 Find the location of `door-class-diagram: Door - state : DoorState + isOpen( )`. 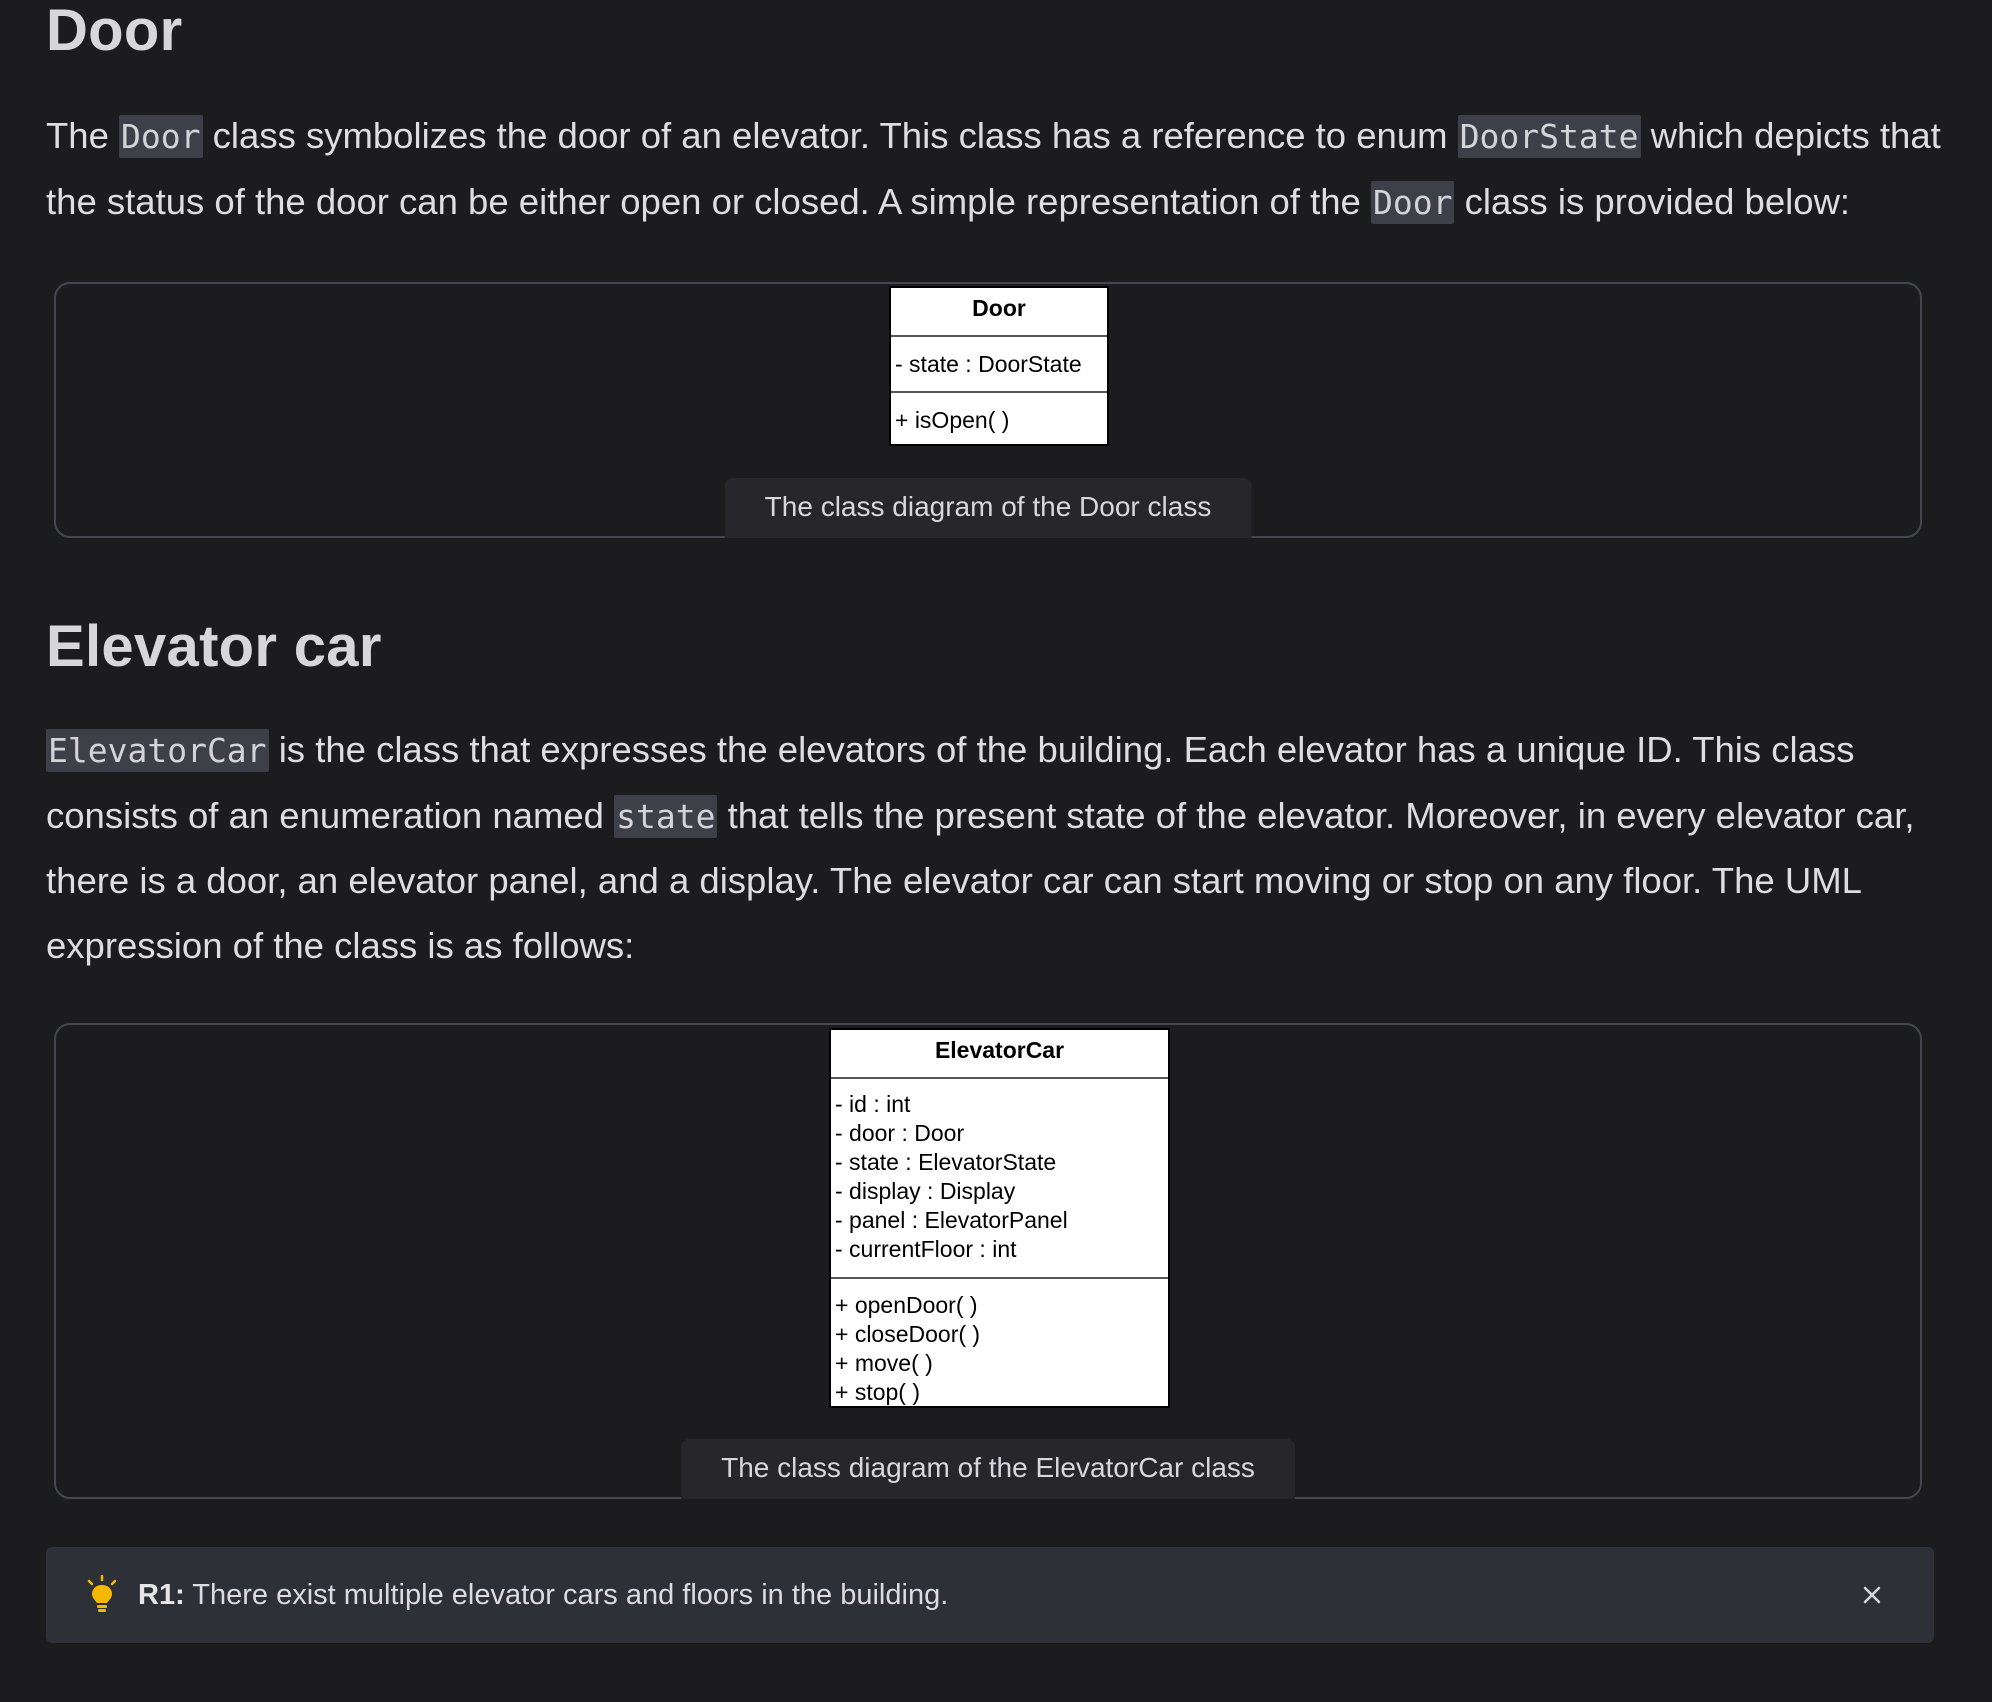

door-class-diagram: Door - state : DoorState + isOpen( ) is located at coordinates (999, 366).